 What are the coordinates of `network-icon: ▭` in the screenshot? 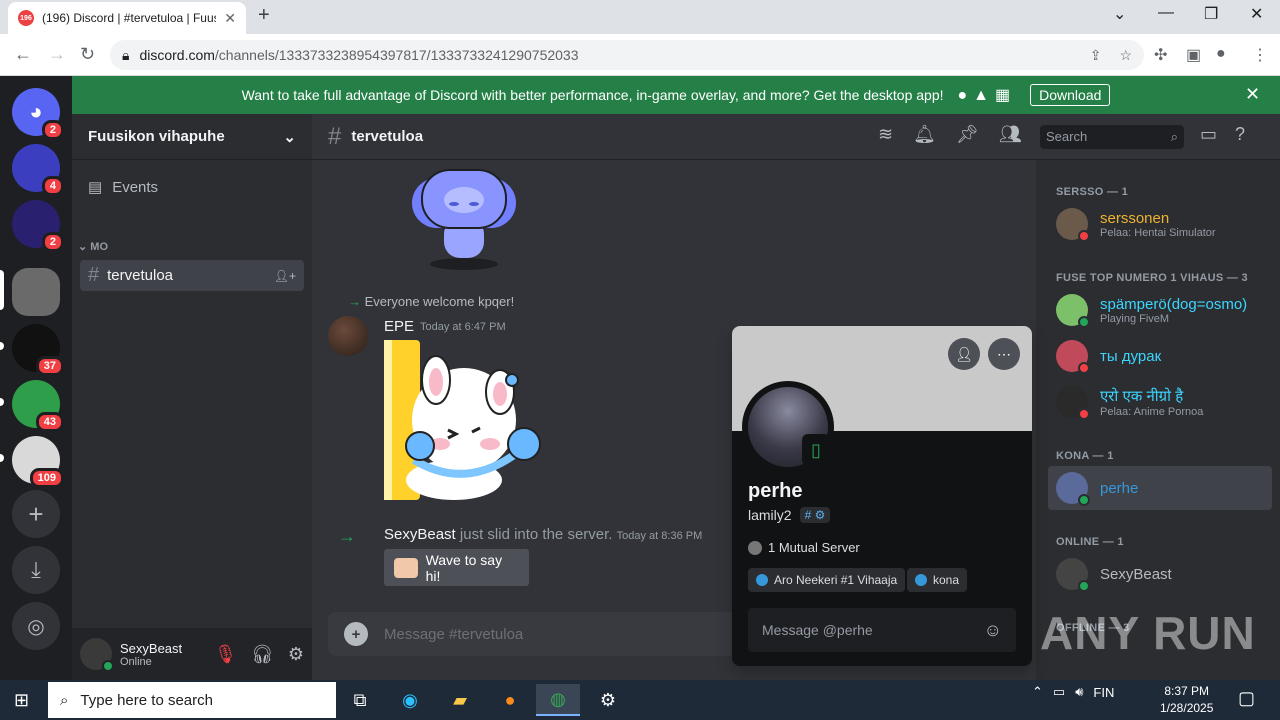 It's located at (1059, 692).